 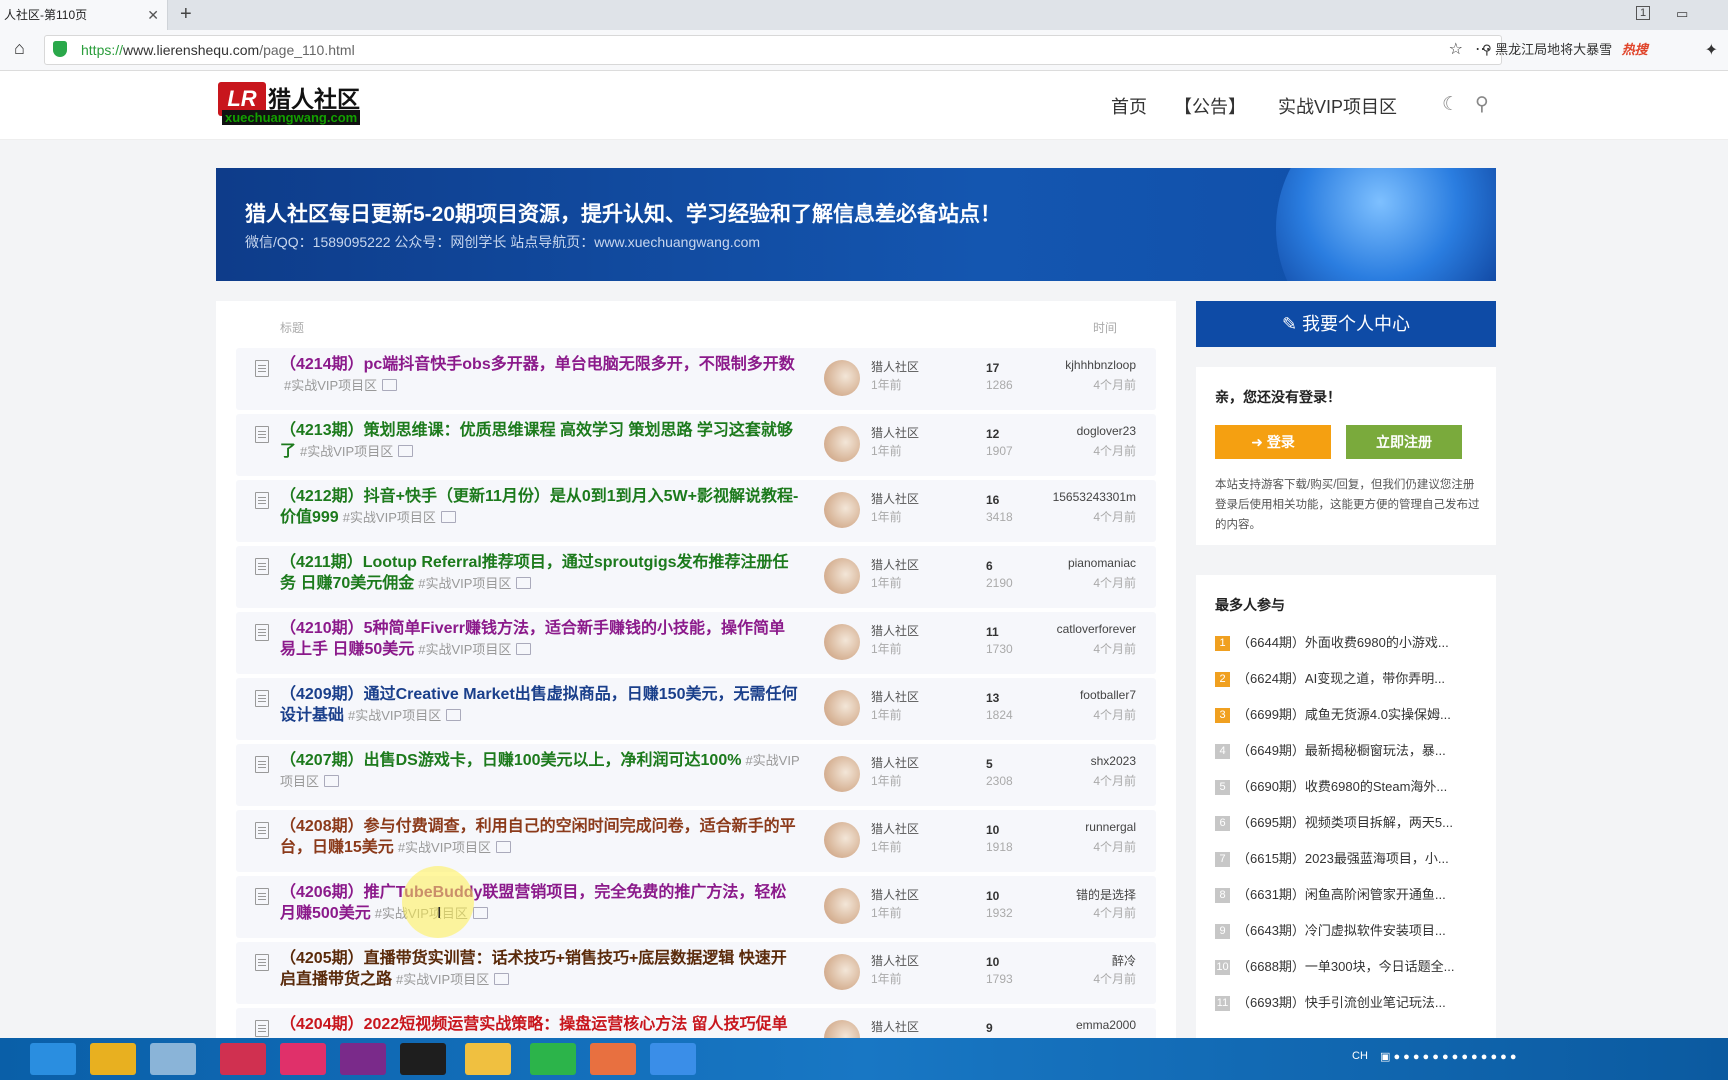 What do you see at coordinates (1456, 50) in the screenshot?
I see `bookmark-star-icon: ☆` at bounding box center [1456, 50].